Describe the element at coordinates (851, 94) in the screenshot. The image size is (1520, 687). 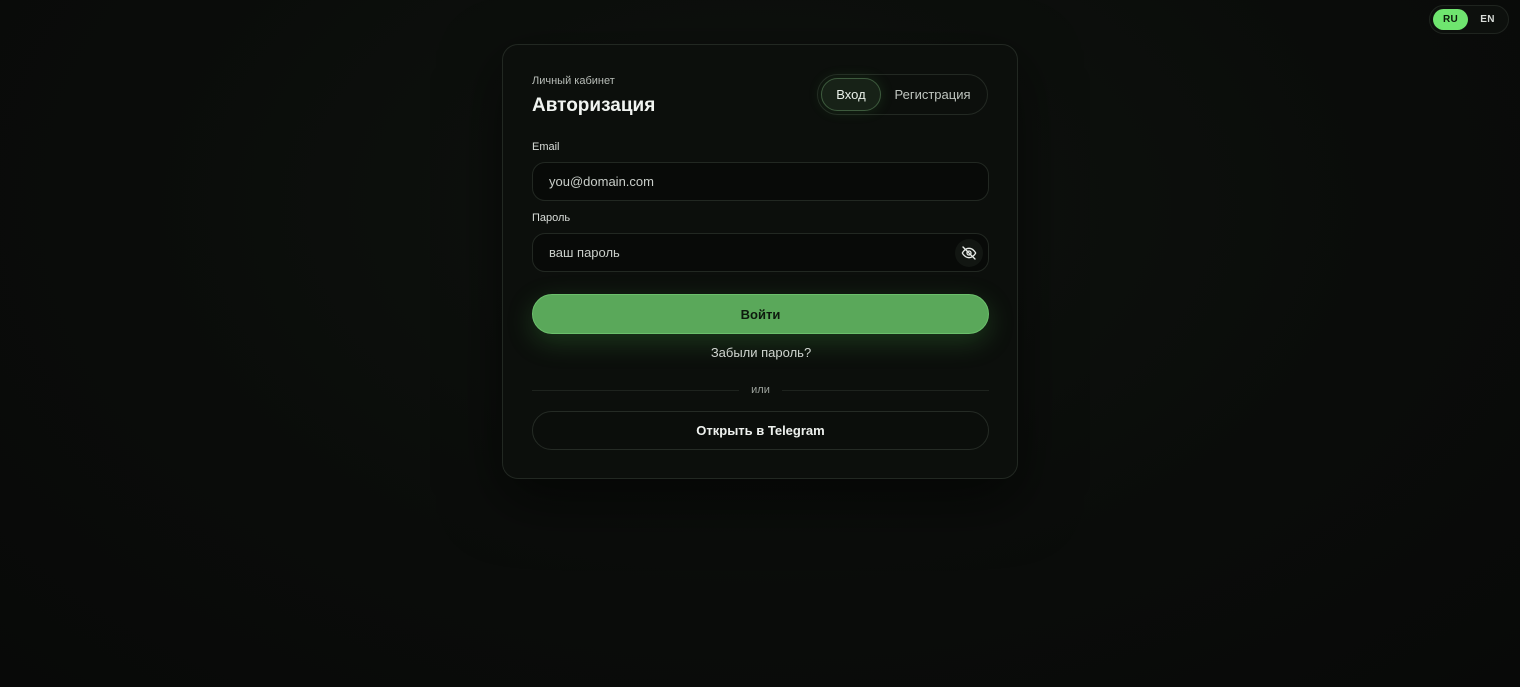
I see `tab-login: Вход` at that location.